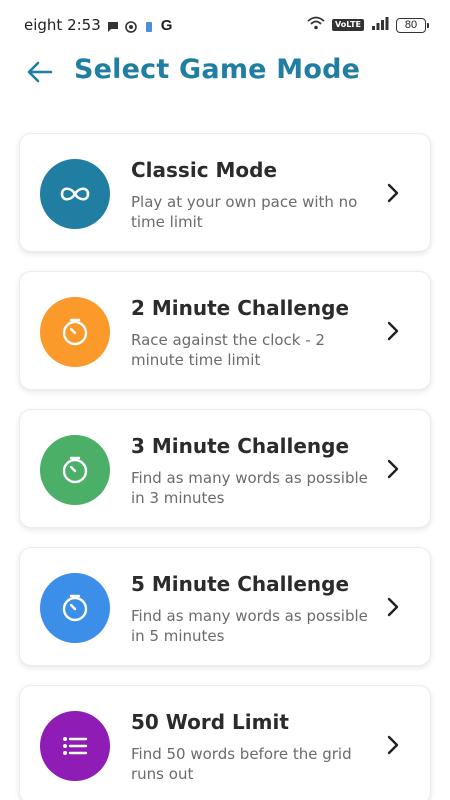 Image resolution: width=450 pixels, height=800 pixels. I want to click on page-title: Select Game Mode, so click(217, 69).